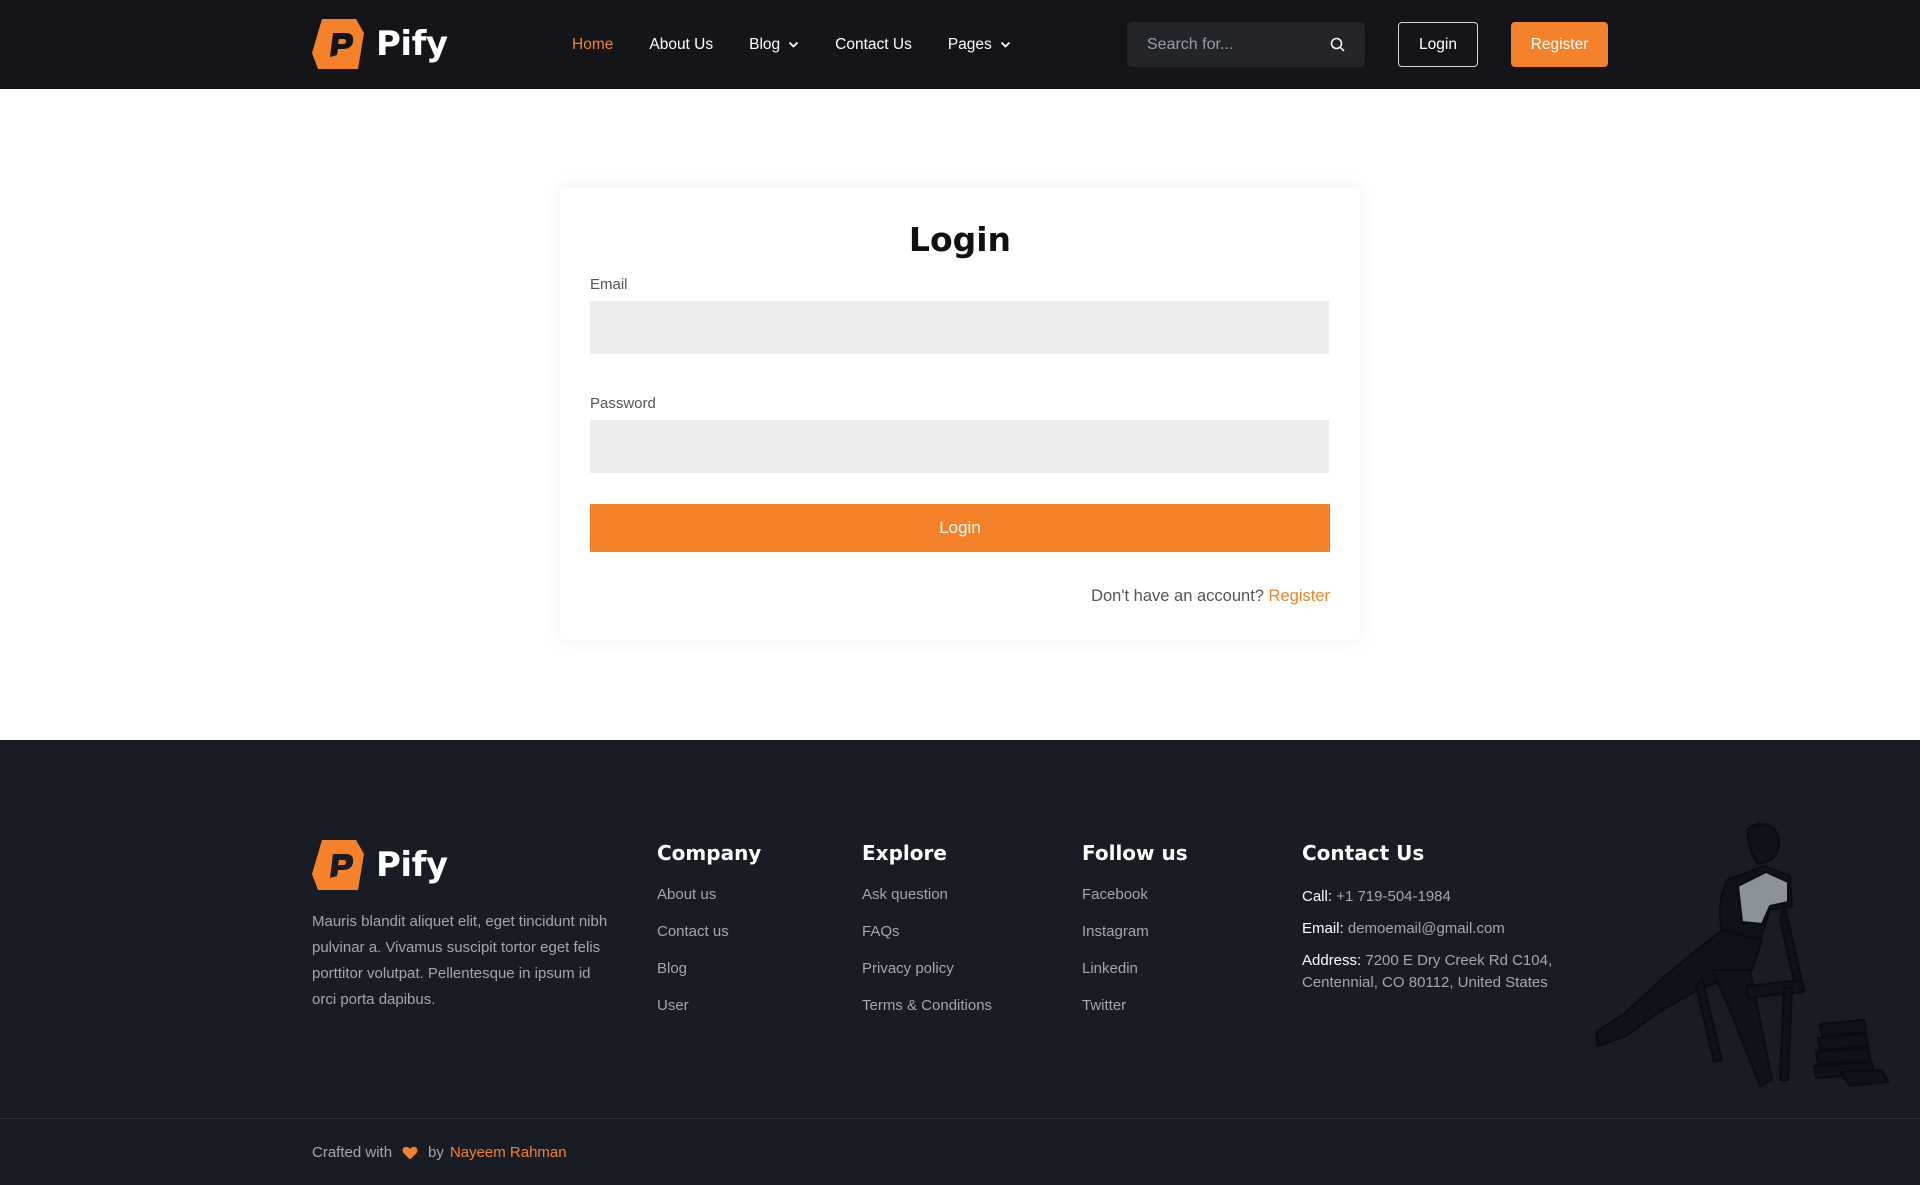 The width and height of the screenshot is (1920, 1185). I want to click on footer-divider, so click(960, 1118).